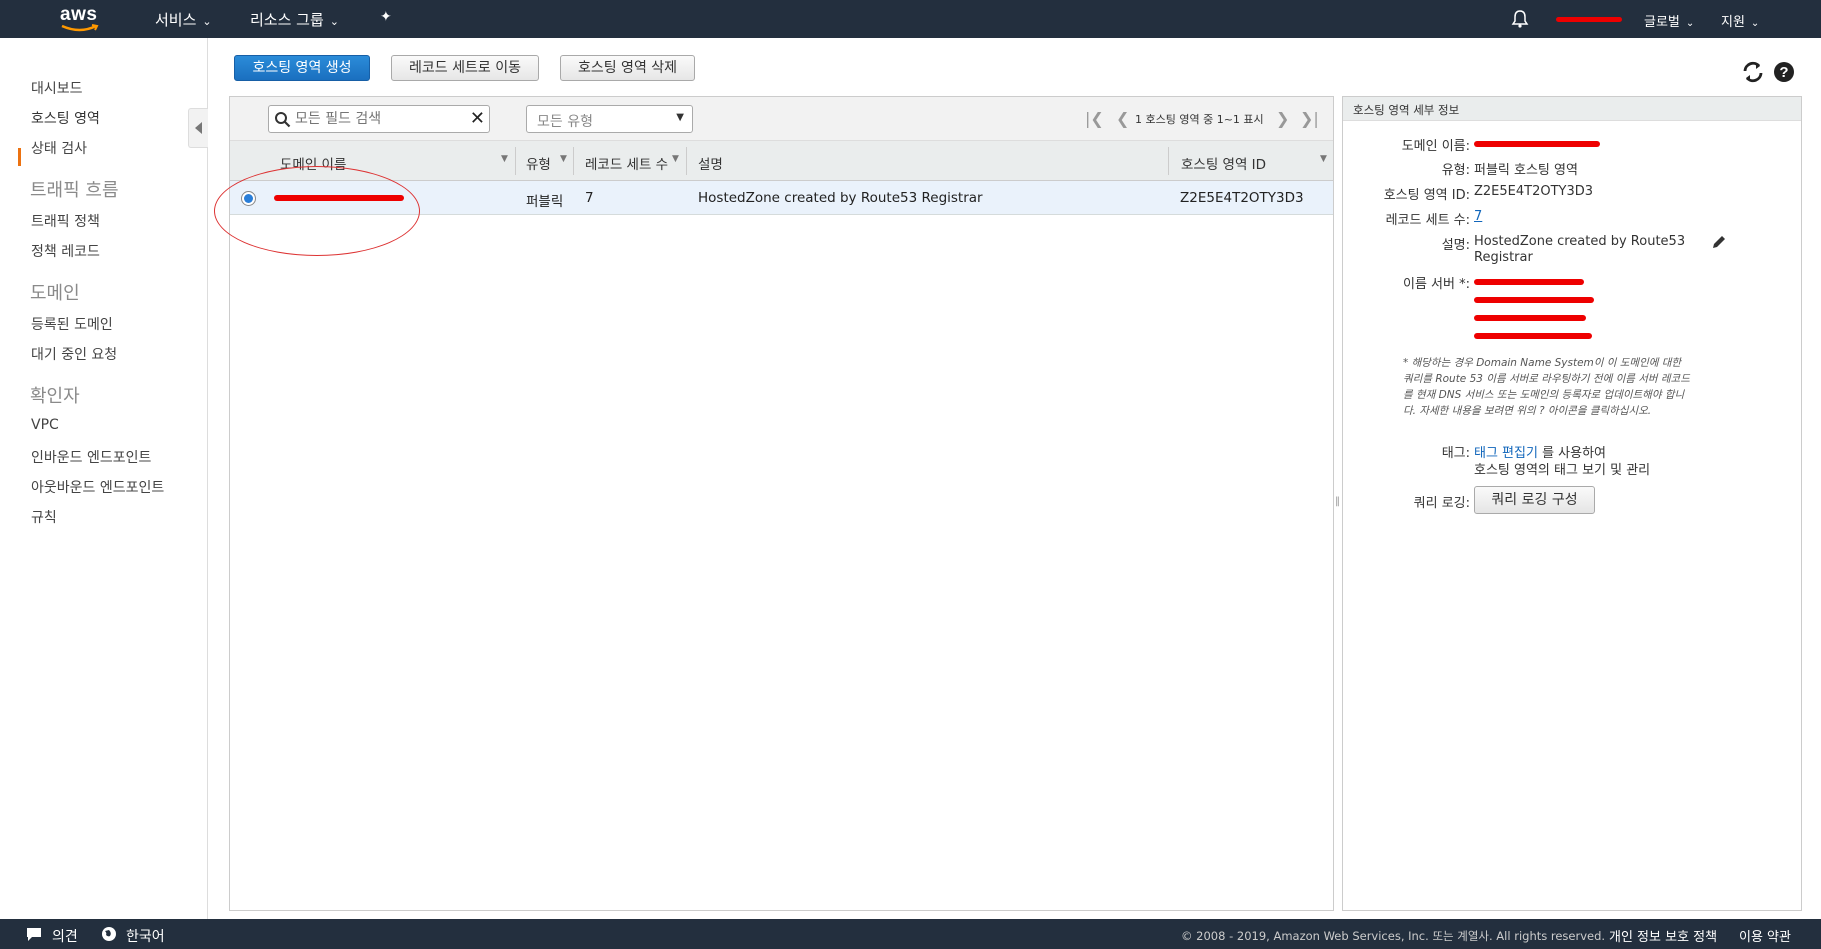 The height and width of the screenshot is (949, 1821). I want to click on sidebar-item-pending-requests: 대기 중인 요청, so click(74, 354).